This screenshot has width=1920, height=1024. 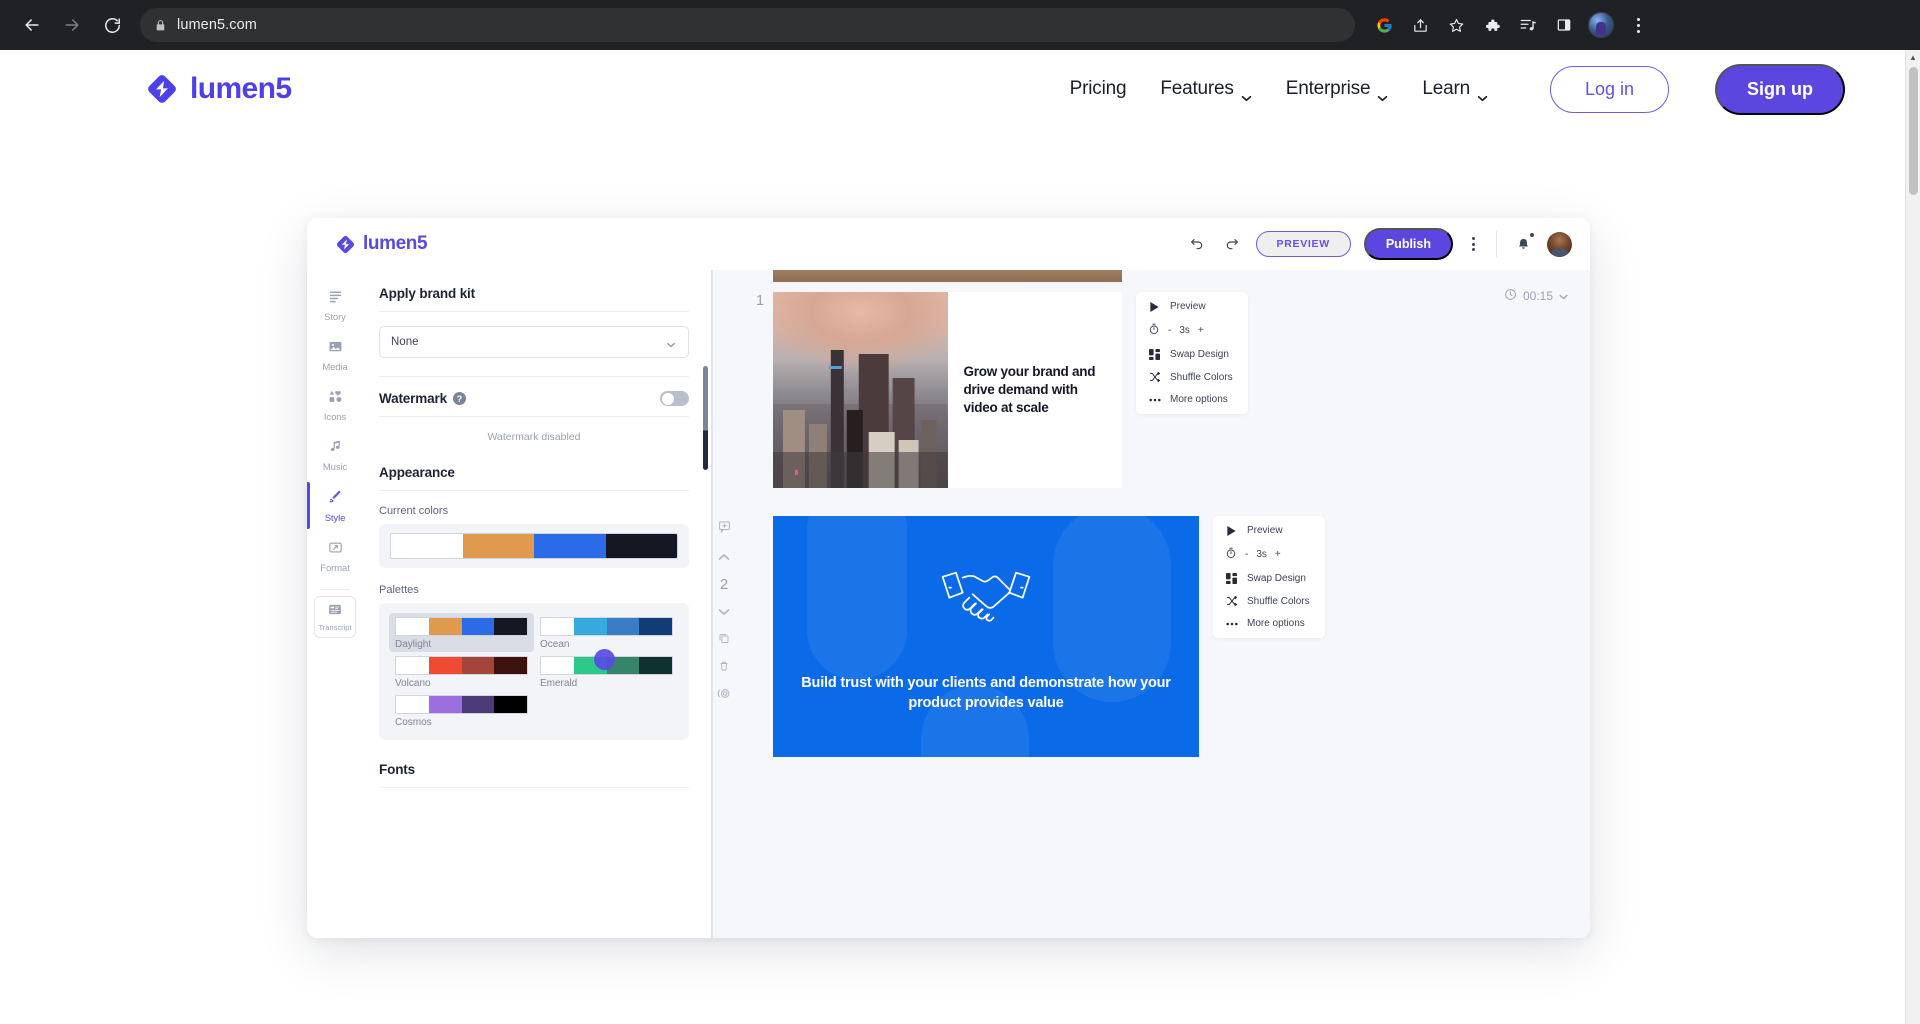 I want to click on user-avatar, so click(x=1559, y=244).